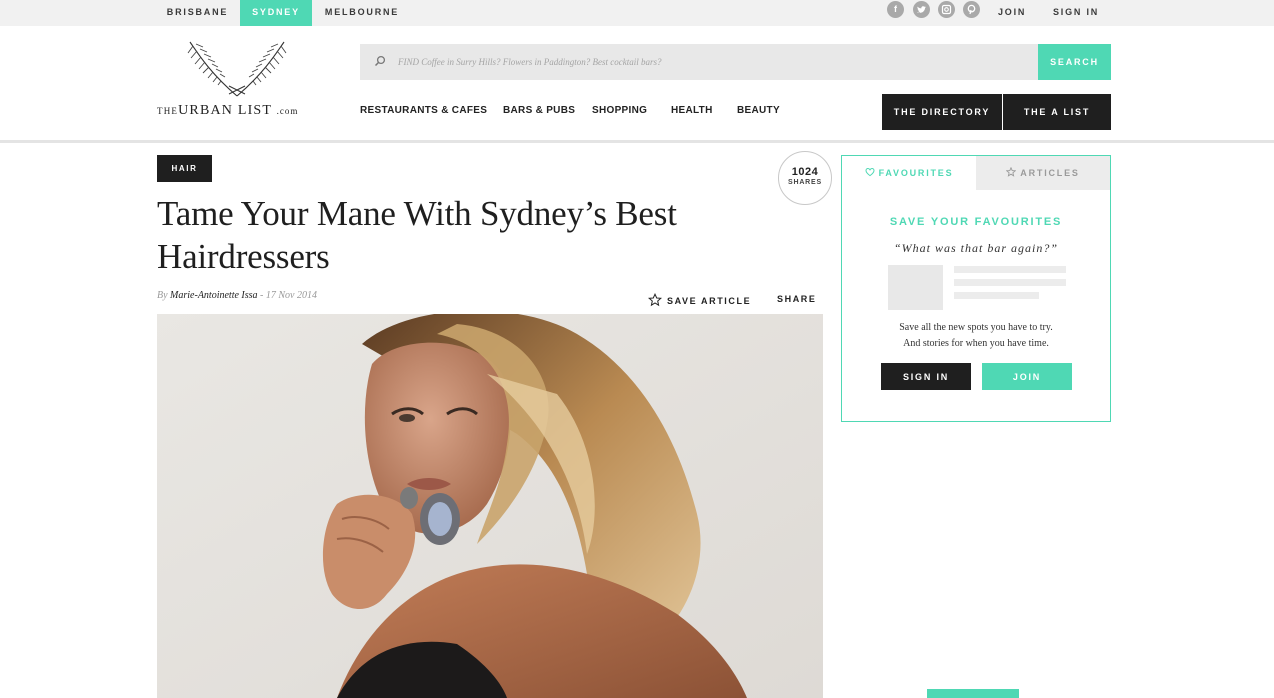 The width and height of the screenshot is (1274, 698). What do you see at coordinates (539, 110) in the screenshot?
I see `nav-bars-pubs: BARS & PUBS` at bounding box center [539, 110].